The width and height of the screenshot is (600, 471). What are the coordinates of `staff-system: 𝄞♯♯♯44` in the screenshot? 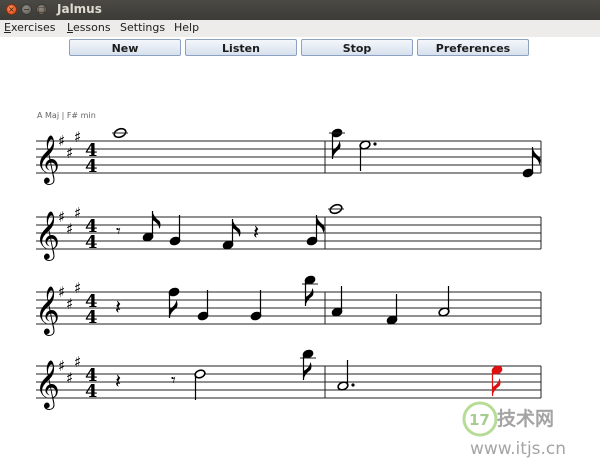 It's located at (288, 156).